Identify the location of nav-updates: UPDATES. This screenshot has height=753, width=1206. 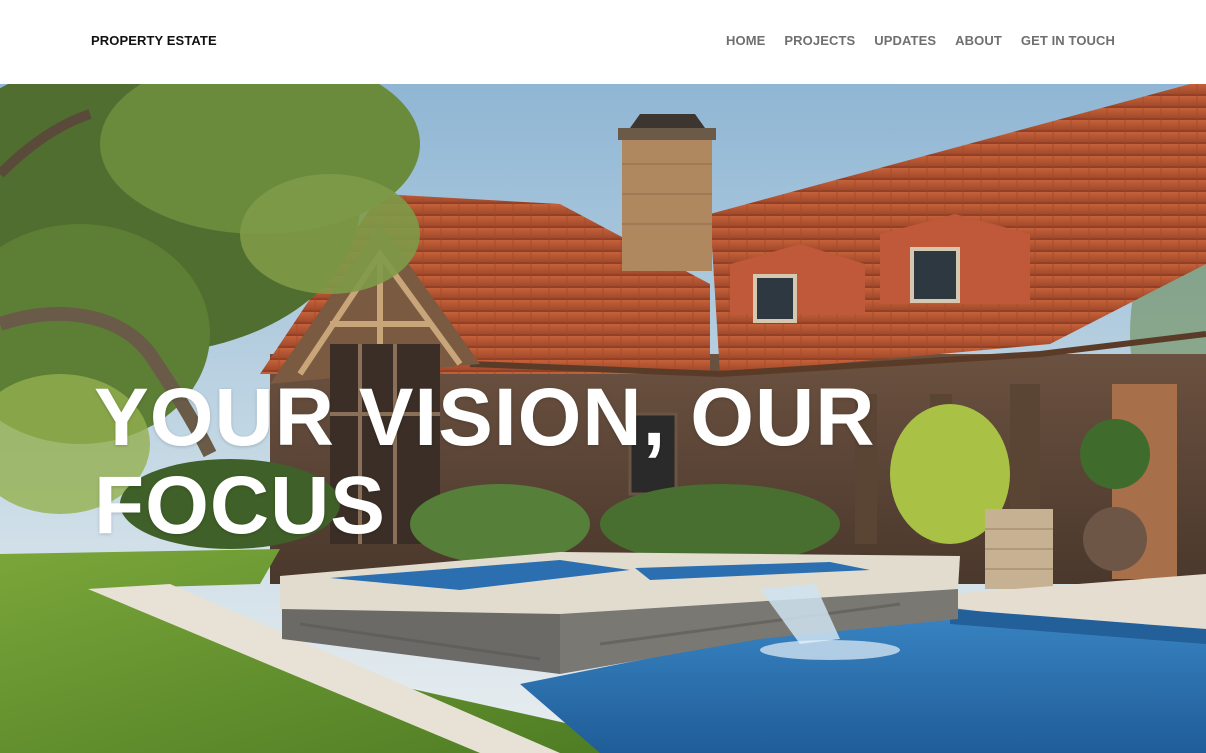
(905, 40).